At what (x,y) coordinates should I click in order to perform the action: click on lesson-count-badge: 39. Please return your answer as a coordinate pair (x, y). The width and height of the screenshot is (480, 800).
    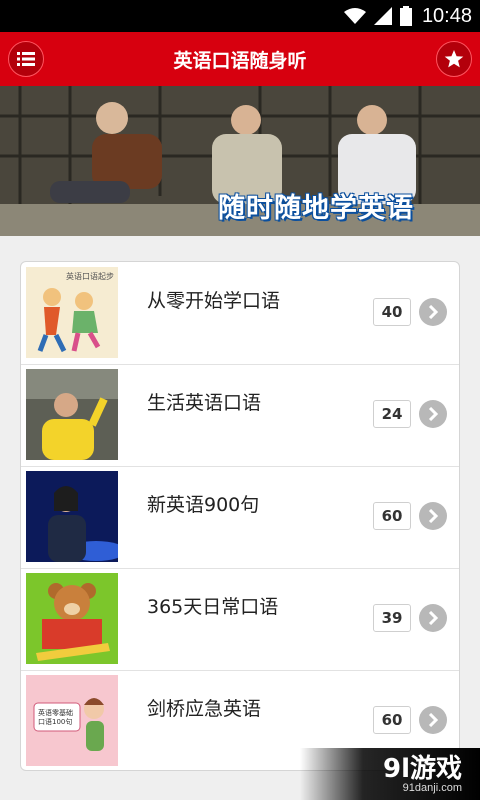
    Looking at the image, I should click on (392, 618).